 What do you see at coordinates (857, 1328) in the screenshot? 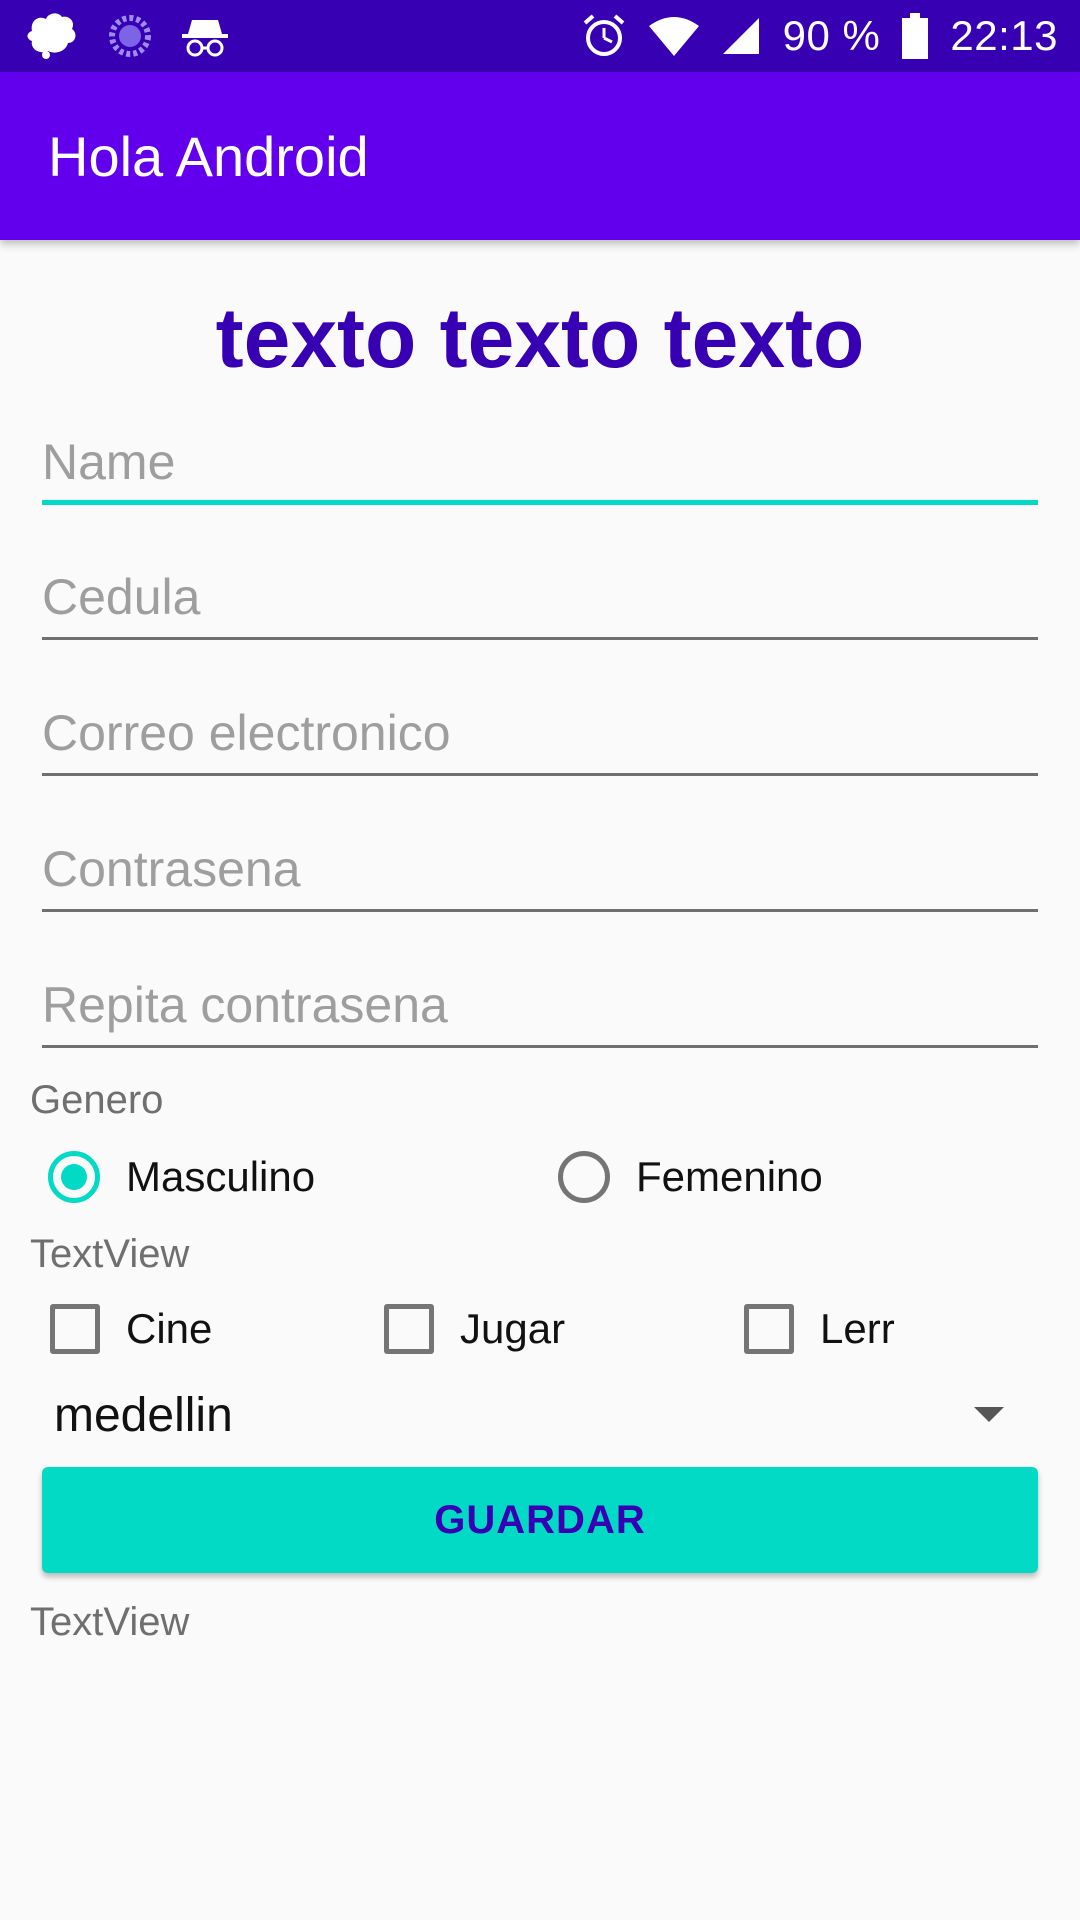
I see `checkbox-lerr-label: Lerr` at bounding box center [857, 1328].